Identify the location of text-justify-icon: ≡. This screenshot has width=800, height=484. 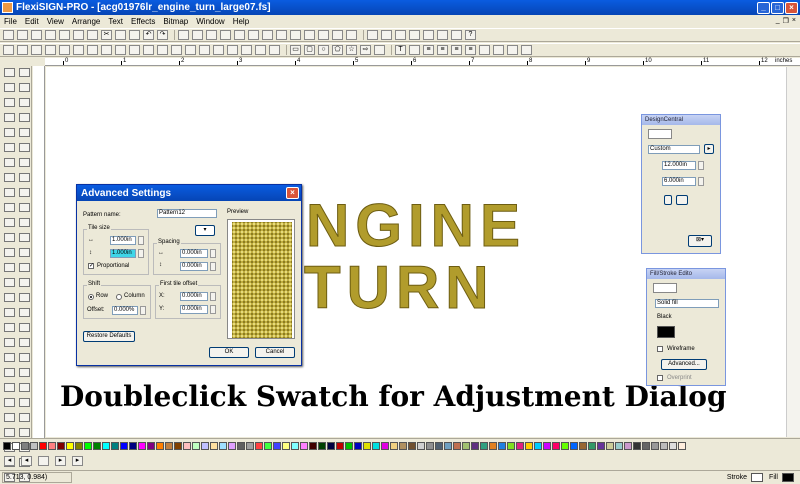
(470, 50).